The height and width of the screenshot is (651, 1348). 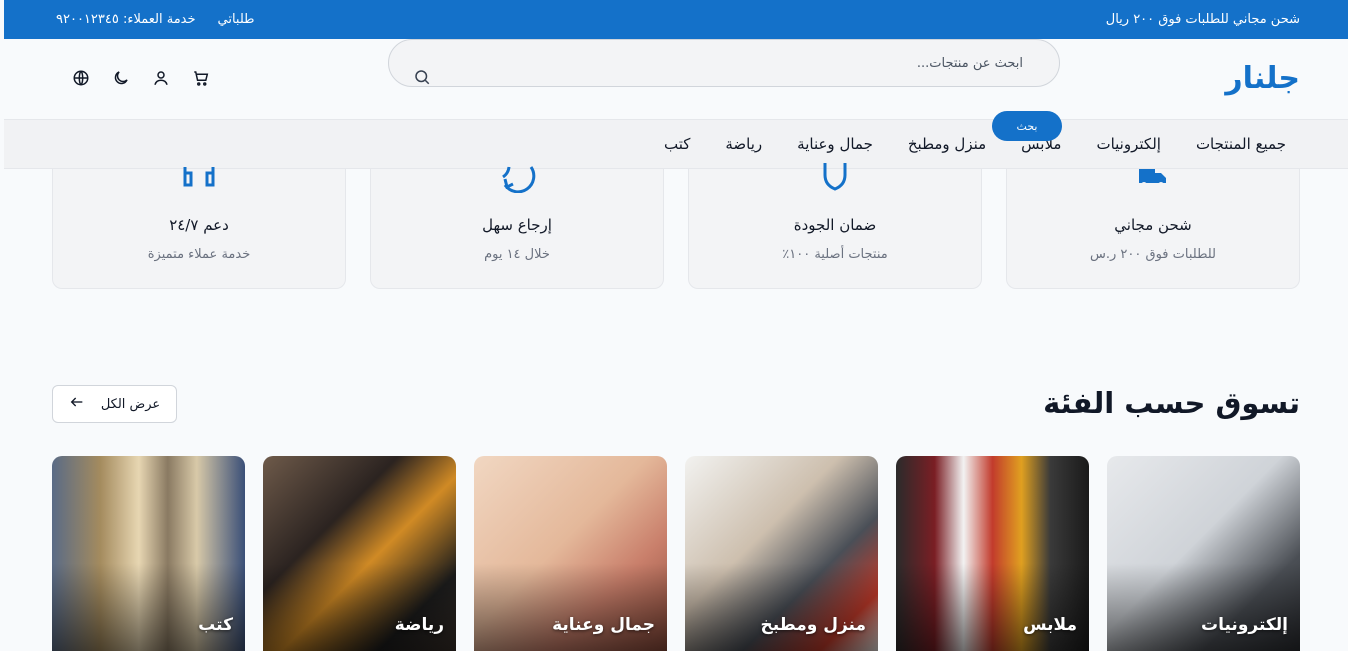 What do you see at coordinates (603, 625) in the screenshot?
I see `category-label: جمال وعناية` at bounding box center [603, 625].